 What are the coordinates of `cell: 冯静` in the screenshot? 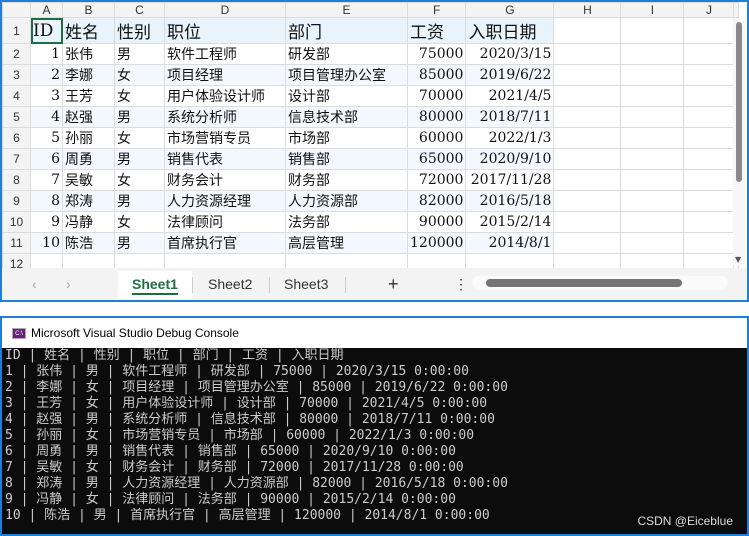 It's located at (88, 222).